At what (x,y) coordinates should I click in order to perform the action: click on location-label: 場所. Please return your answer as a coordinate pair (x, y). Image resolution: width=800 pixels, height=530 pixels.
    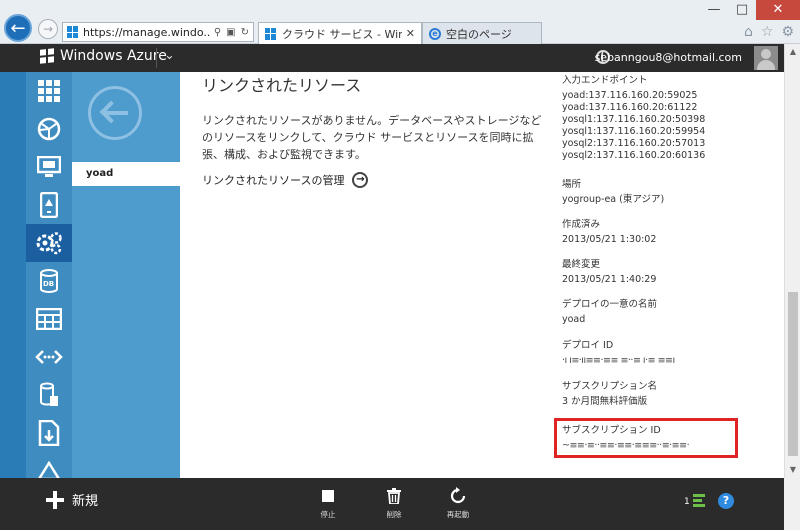
    Looking at the image, I should click on (572, 184).